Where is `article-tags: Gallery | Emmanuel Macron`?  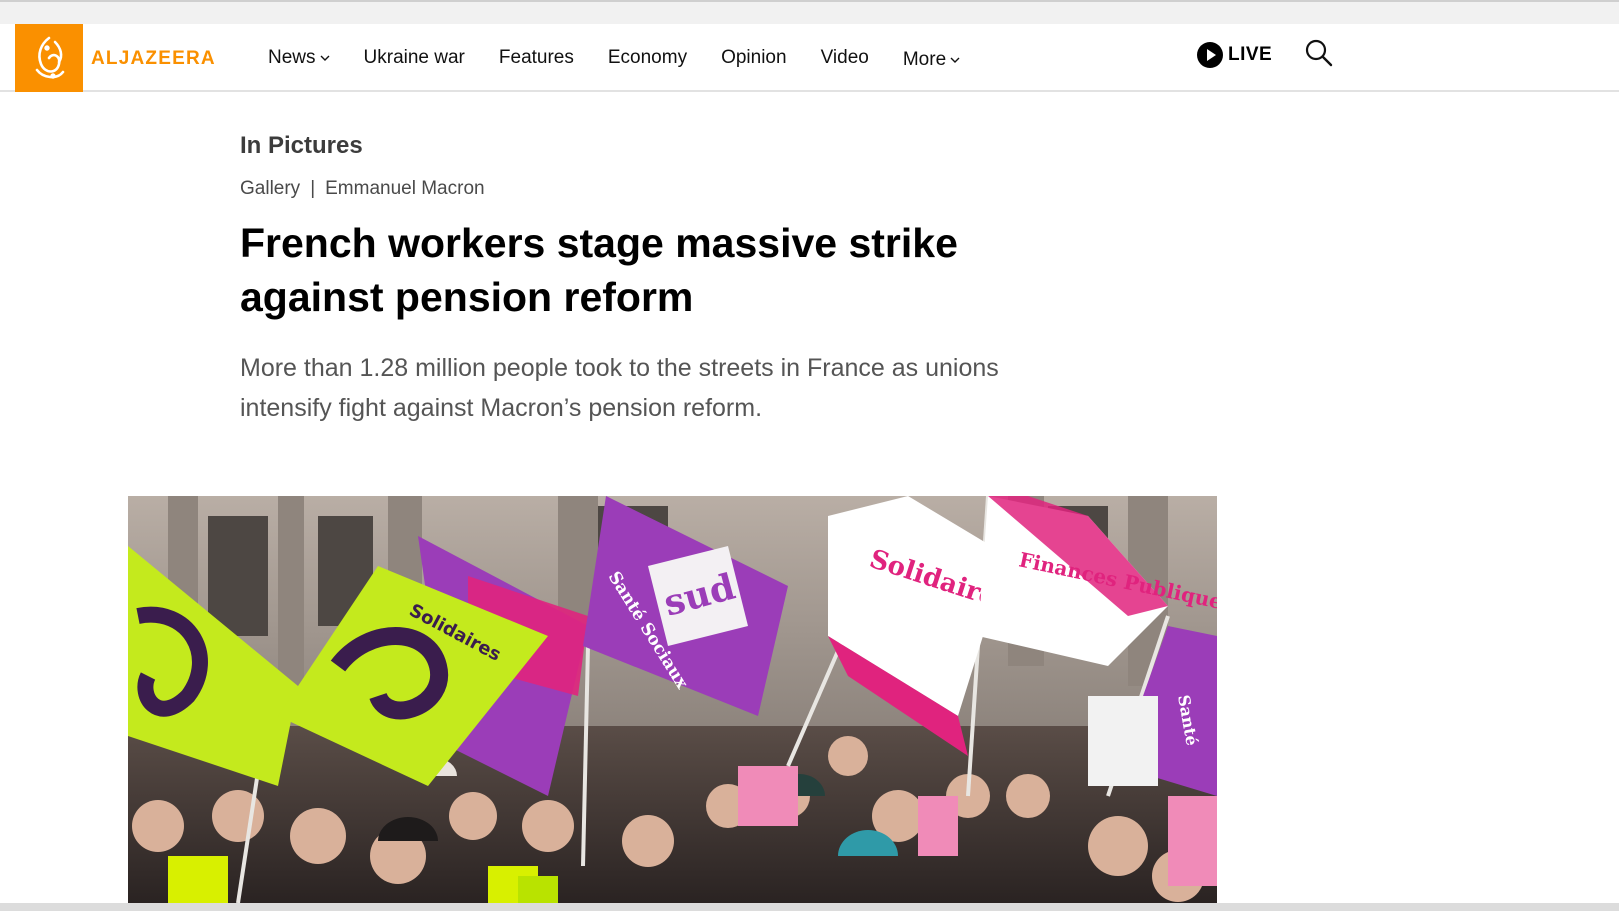 article-tags: Gallery | Emmanuel Macron is located at coordinates (362, 189).